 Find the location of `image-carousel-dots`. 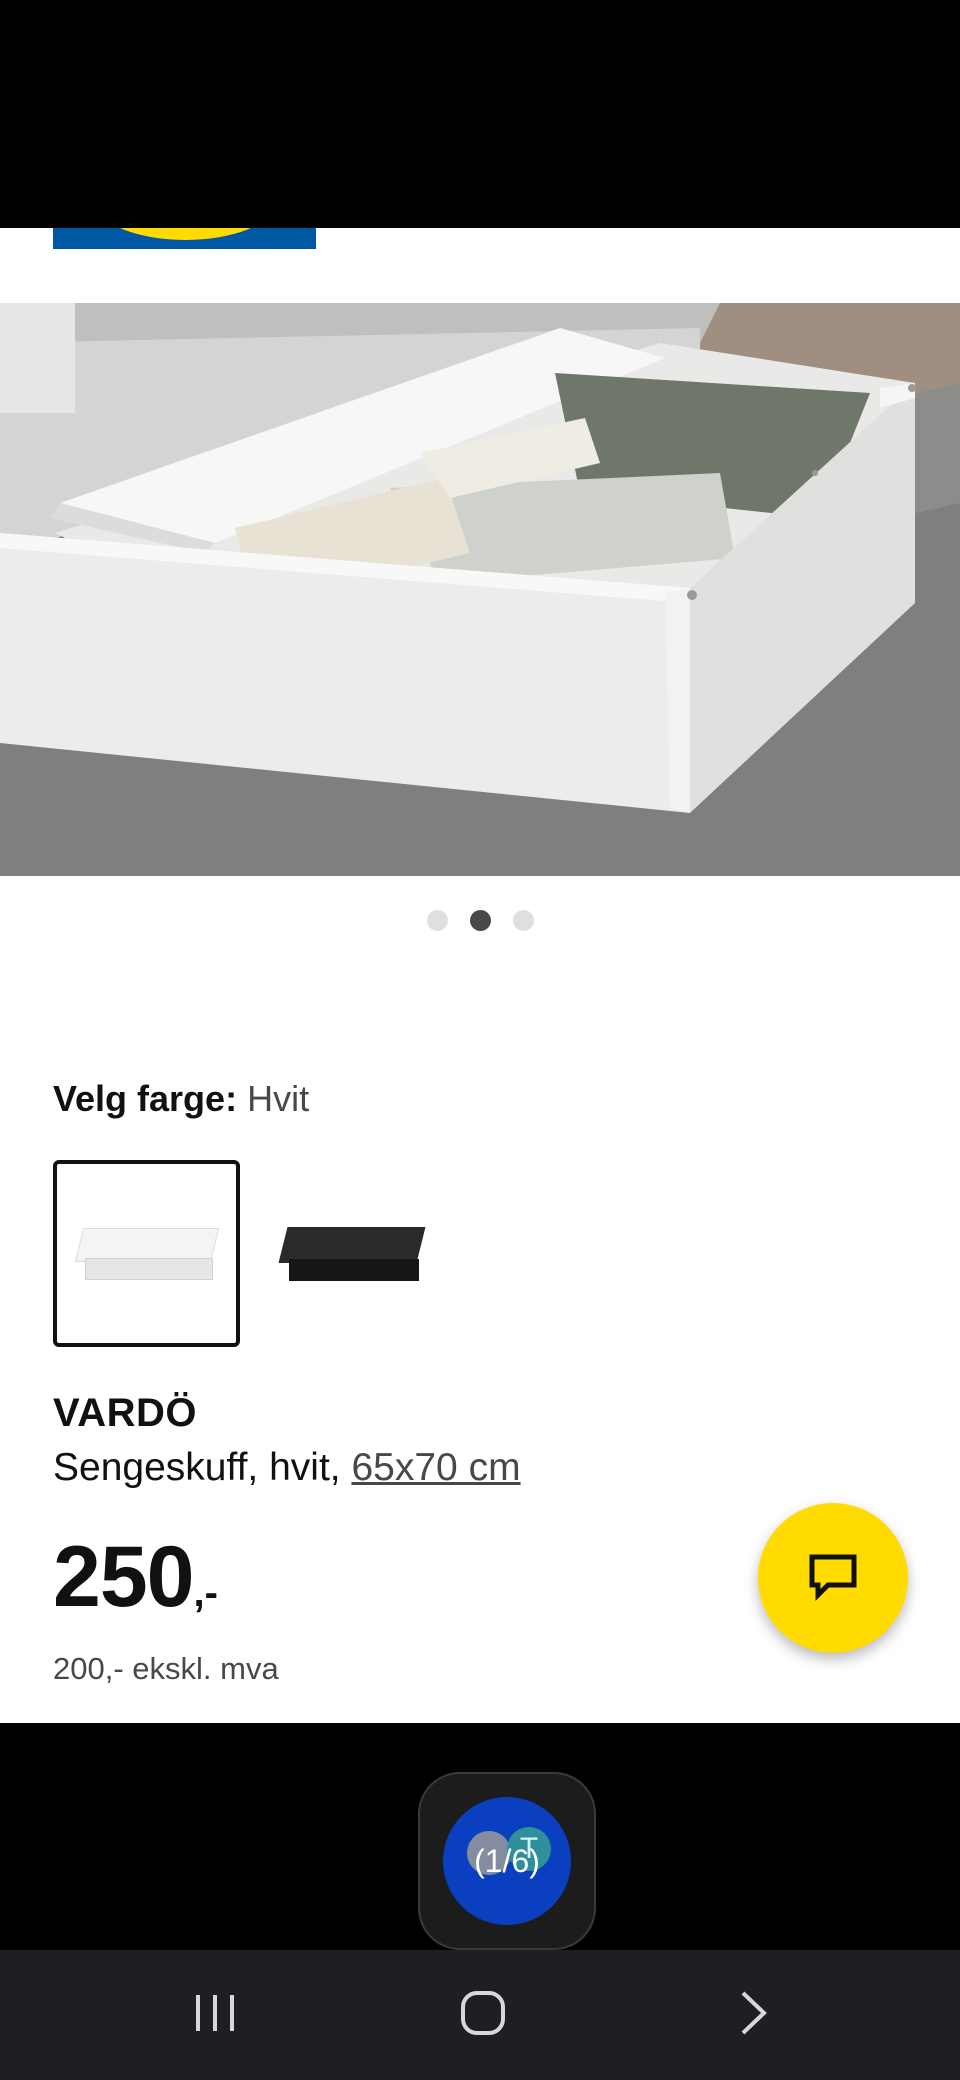

image-carousel-dots is located at coordinates (480, 920).